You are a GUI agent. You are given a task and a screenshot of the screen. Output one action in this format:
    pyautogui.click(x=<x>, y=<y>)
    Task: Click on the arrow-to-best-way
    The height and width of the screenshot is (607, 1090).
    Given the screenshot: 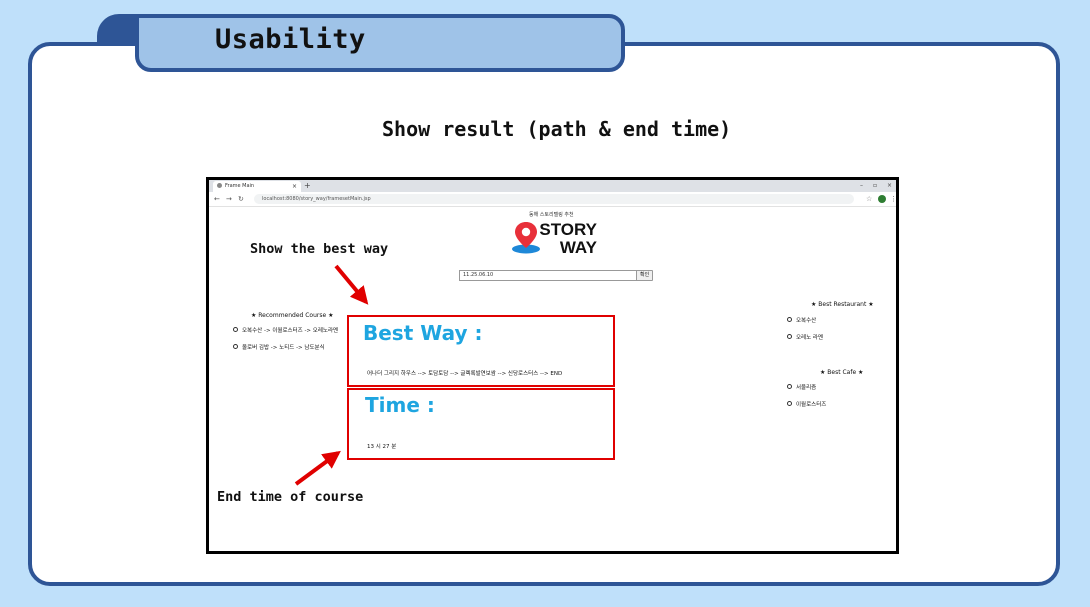 What is the action you would take?
    pyautogui.click(x=351, y=284)
    